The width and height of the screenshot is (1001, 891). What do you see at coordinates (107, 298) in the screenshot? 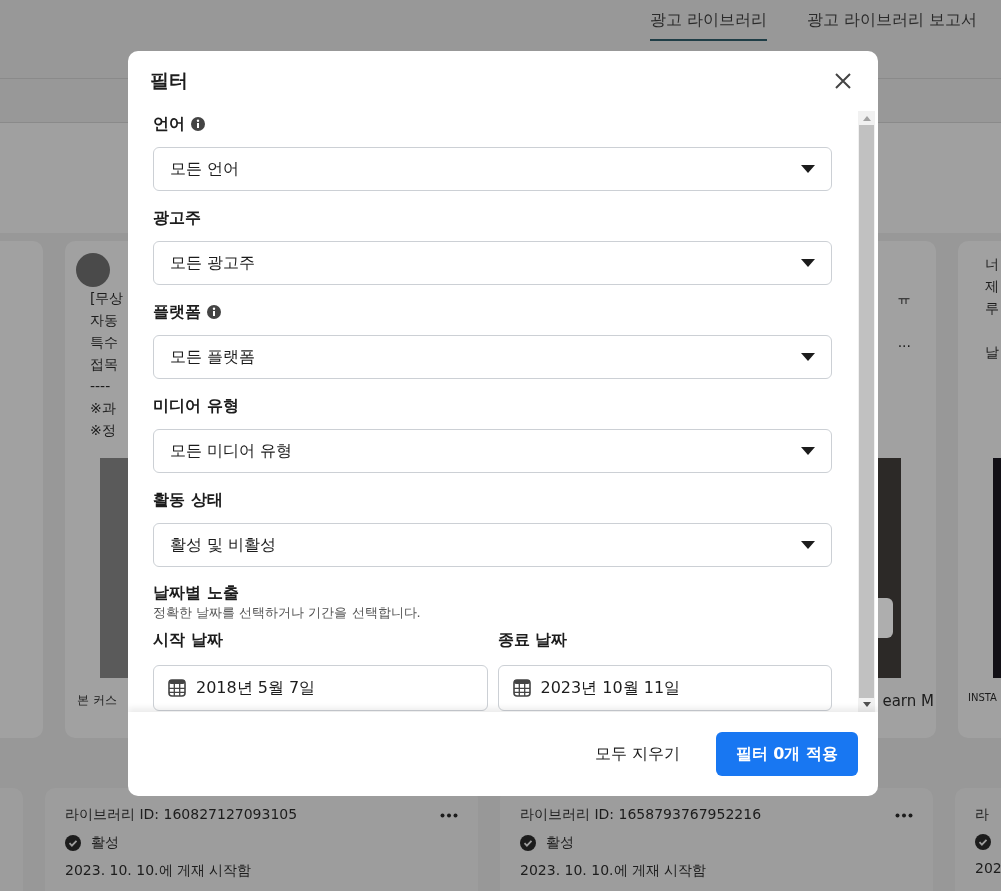
I see `ad-text-line: [무상` at bounding box center [107, 298].